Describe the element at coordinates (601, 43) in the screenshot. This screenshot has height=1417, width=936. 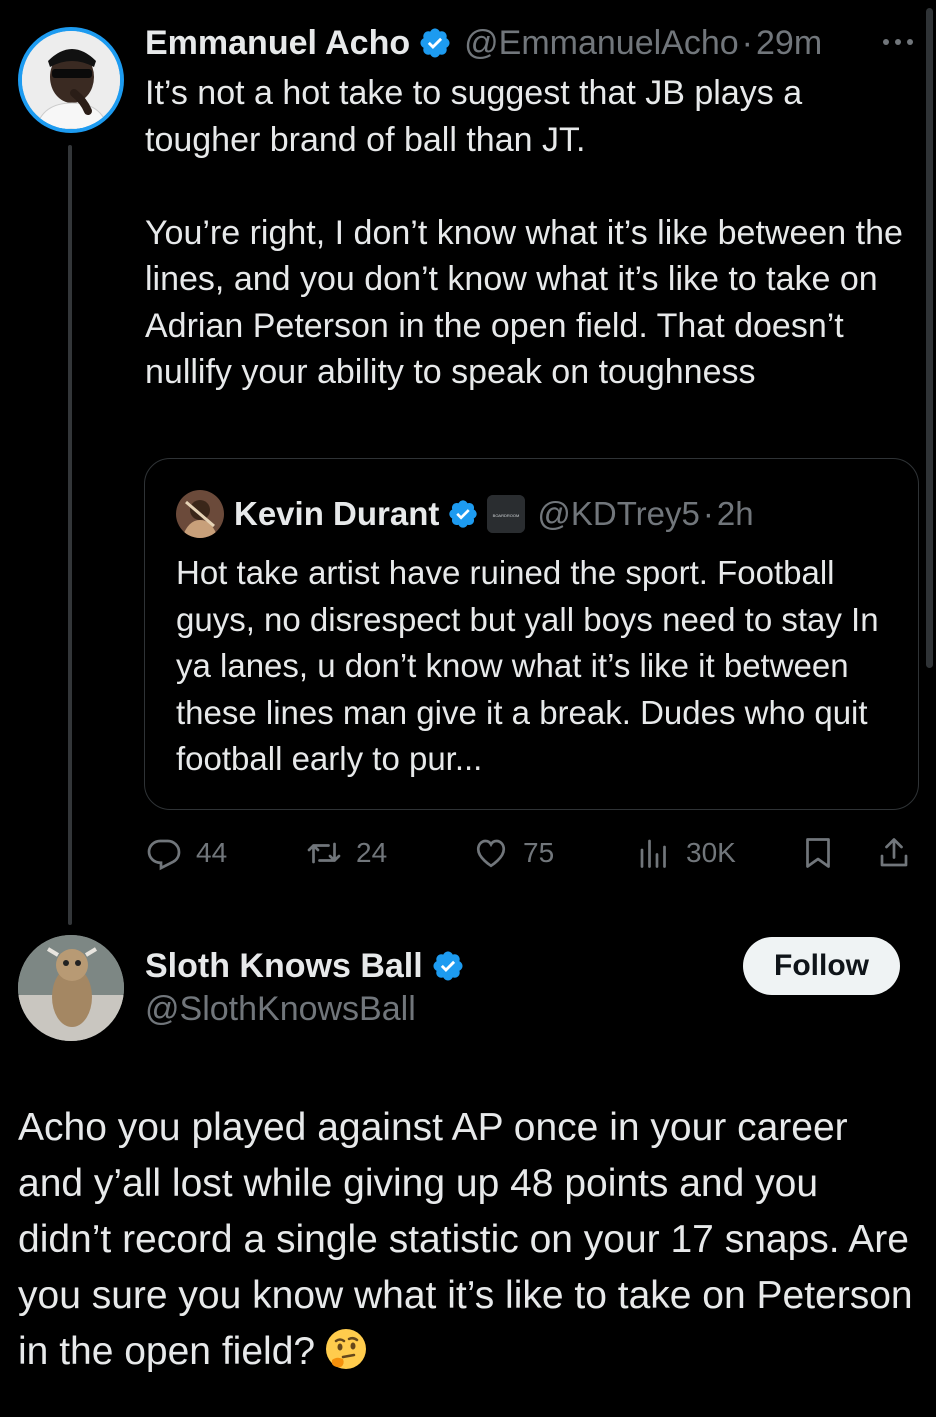
I see `handle: @EmmanuelAcho` at that location.